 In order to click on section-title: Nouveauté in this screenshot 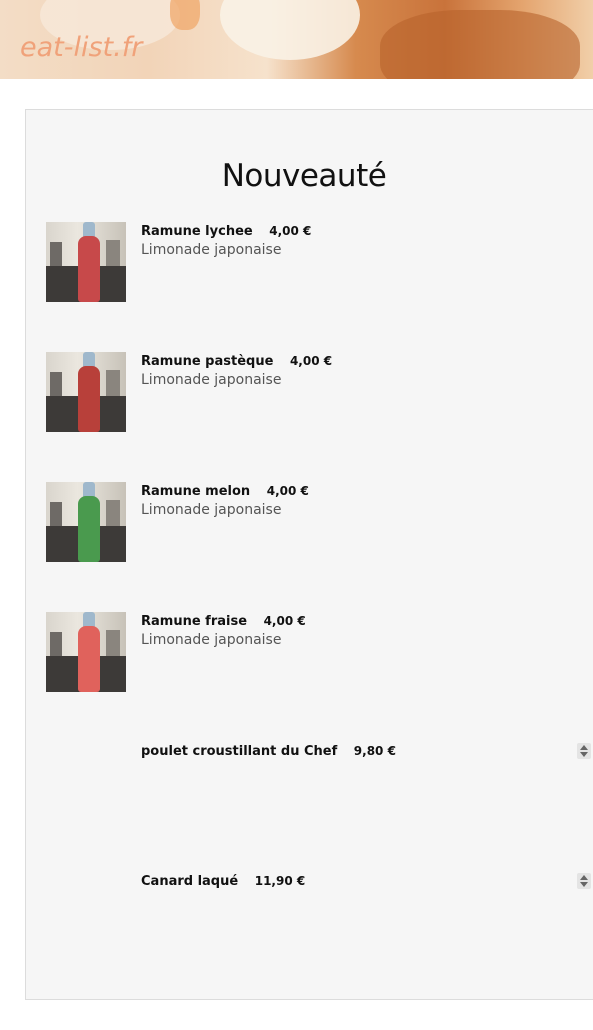, I will do `click(304, 176)`.